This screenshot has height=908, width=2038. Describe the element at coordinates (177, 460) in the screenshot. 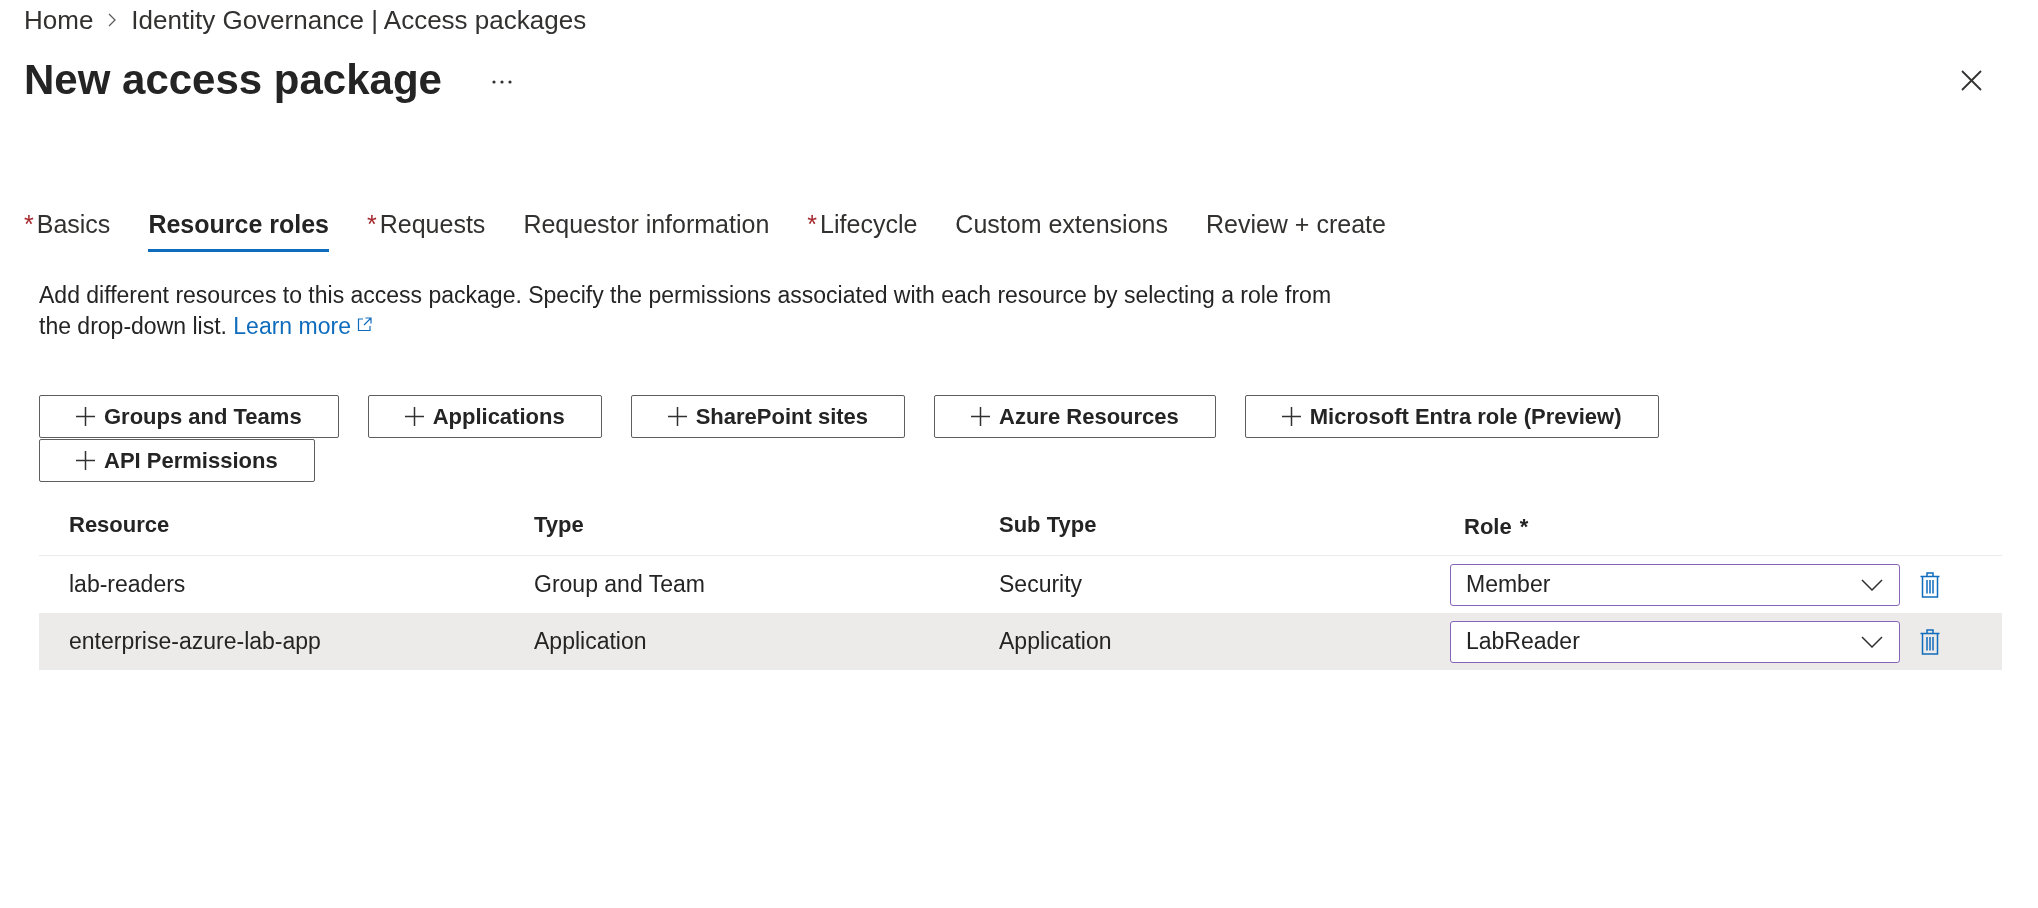

I see `add-resource-button: API Permissions` at that location.